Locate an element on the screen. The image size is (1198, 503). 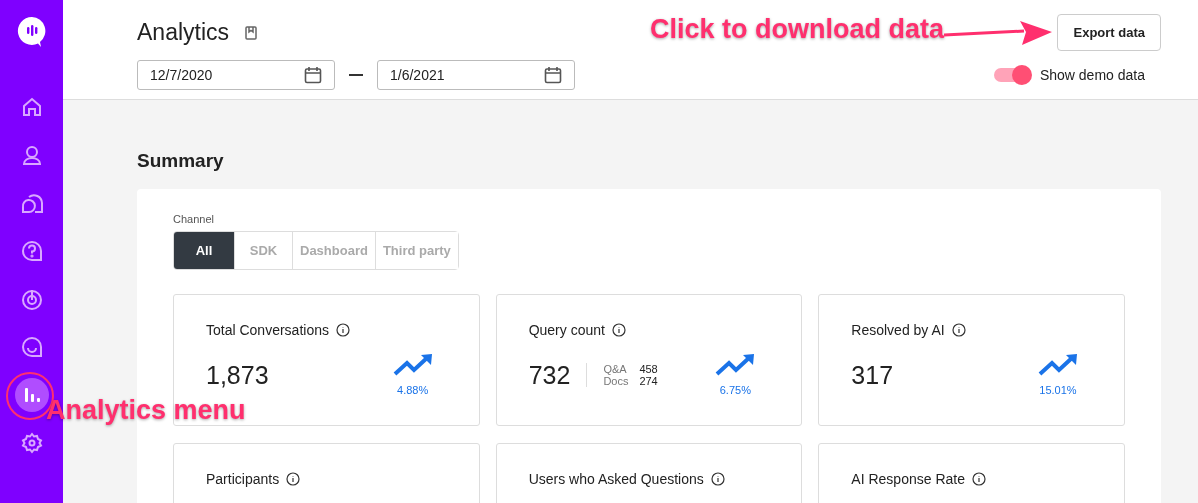
channel-label: Channel is located at coordinates (194, 219).